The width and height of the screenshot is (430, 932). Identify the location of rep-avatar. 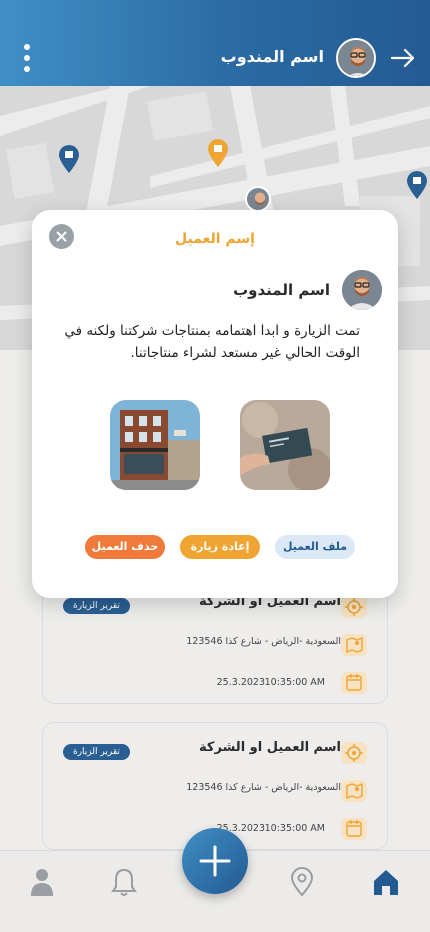
(362, 290).